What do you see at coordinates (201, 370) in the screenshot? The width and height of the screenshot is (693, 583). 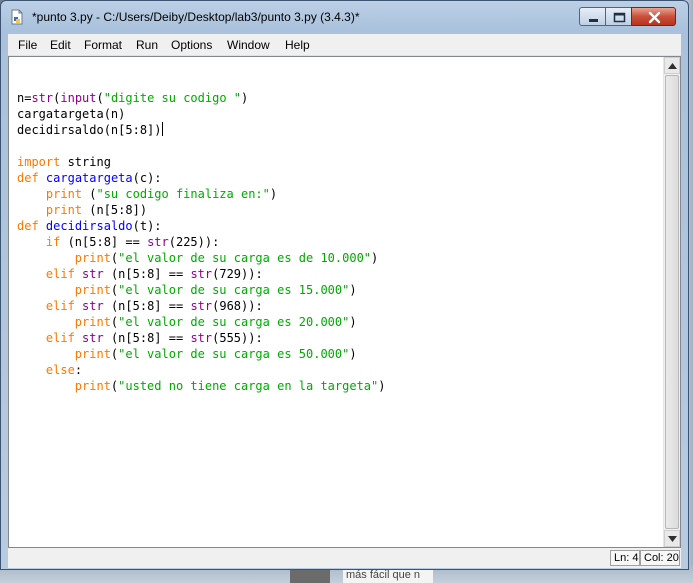 I see `code-line: else:` at bounding box center [201, 370].